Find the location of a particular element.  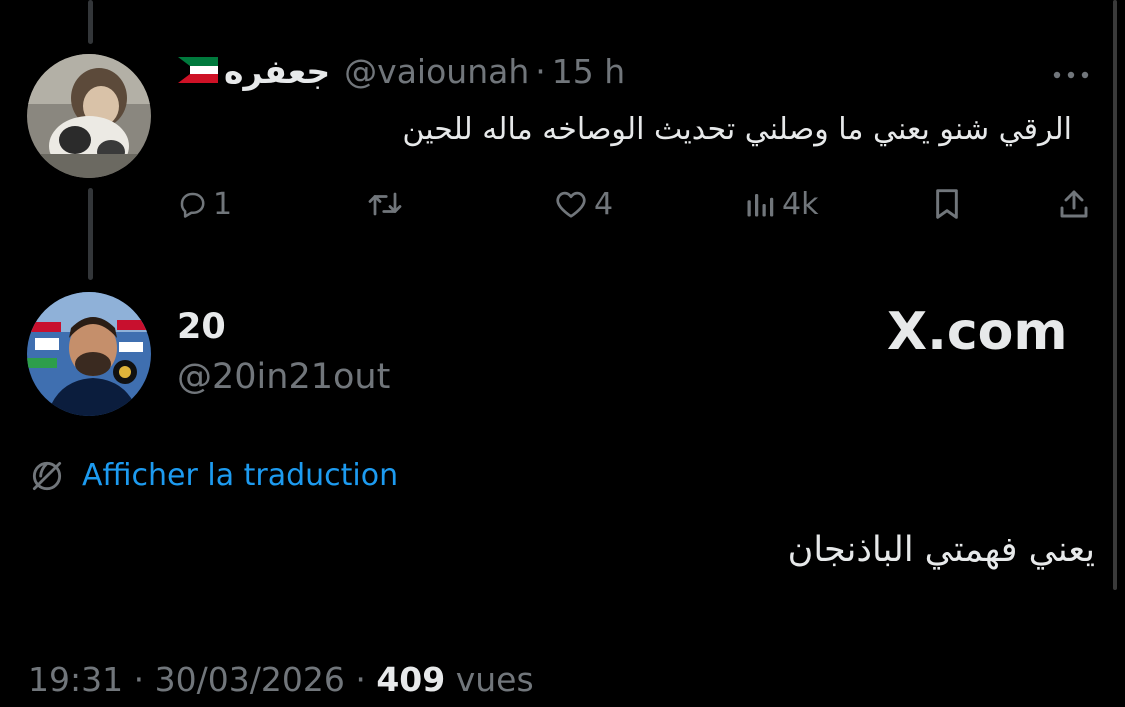

tweet-display-name: 20 is located at coordinates (201, 327).